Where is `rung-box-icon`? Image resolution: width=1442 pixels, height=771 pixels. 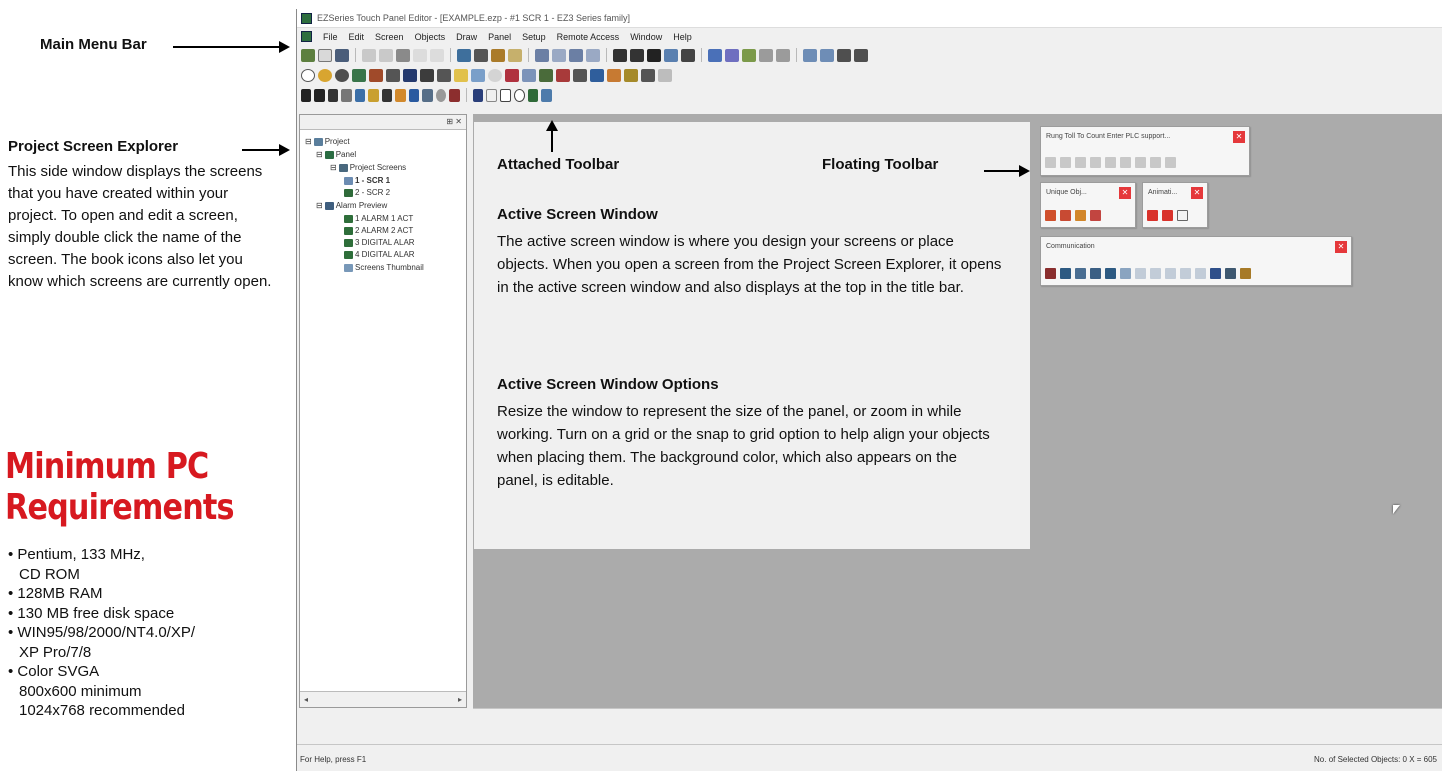 rung-box-icon is located at coordinates (1170, 162).